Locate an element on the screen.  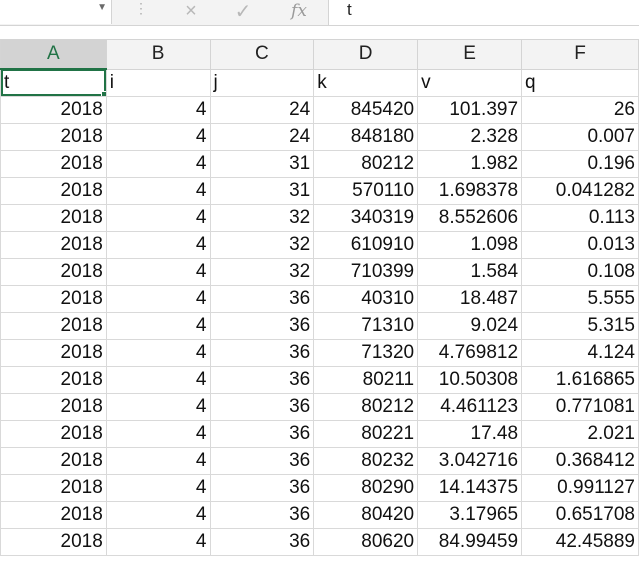
table-cell: 340319 is located at coordinates (366, 217).